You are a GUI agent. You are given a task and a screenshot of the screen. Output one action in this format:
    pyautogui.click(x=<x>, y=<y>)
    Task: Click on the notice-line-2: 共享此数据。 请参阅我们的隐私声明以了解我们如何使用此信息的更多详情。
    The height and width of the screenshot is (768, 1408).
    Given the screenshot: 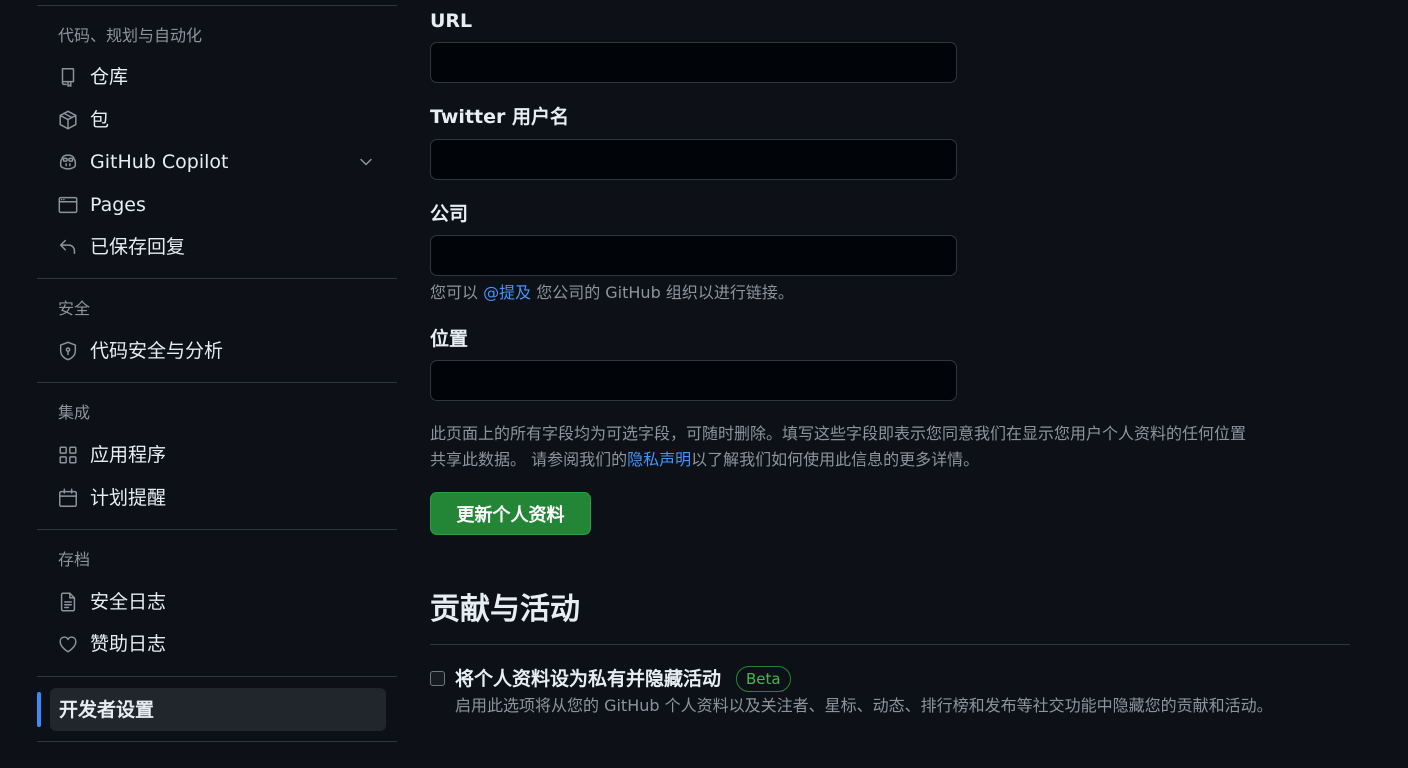 What is the action you would take?
    pyautogui.click(x=838, y=460)
    